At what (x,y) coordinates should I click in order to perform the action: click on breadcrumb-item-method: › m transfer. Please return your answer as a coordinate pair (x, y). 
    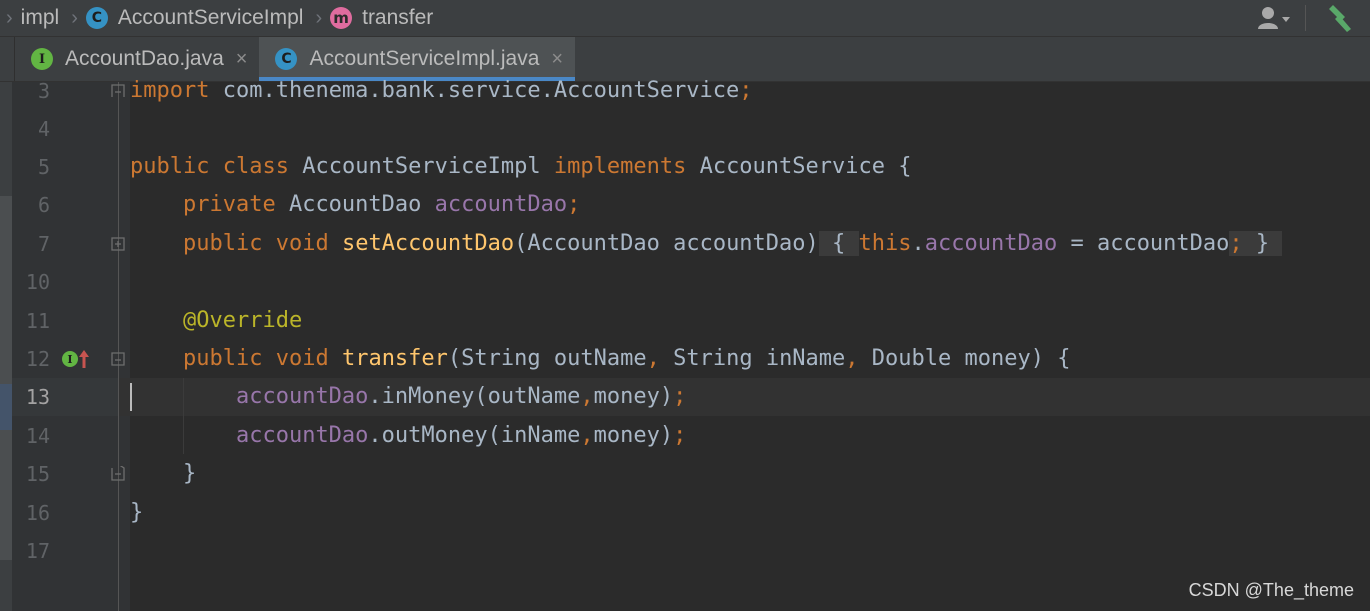
    Looking at the image, I should click on (372, 18).